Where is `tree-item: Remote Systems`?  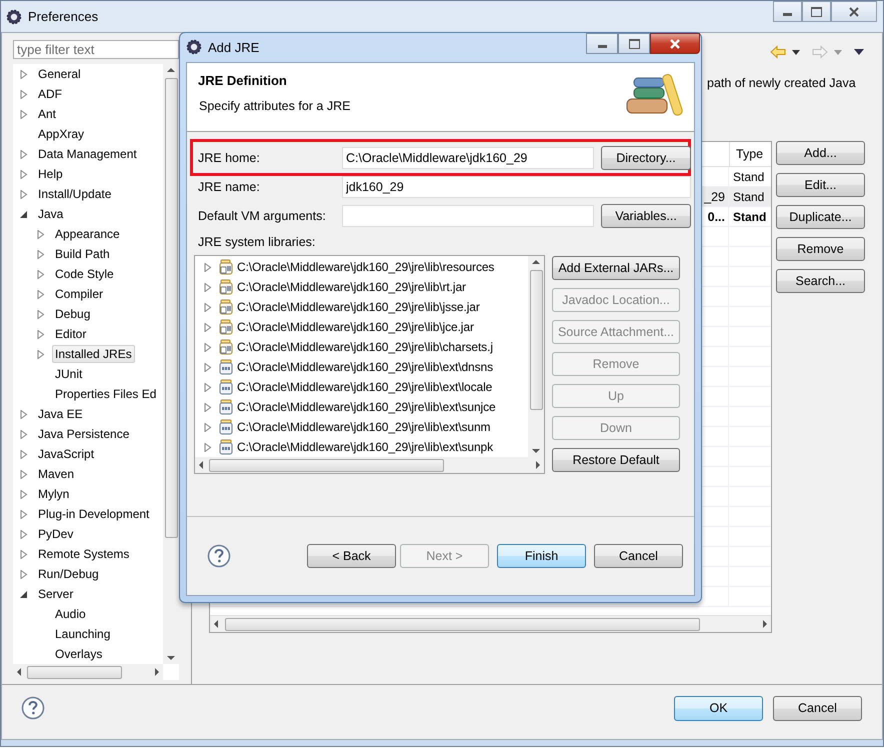
tree-item: Remote Systems is located at coordinates (83, 554).